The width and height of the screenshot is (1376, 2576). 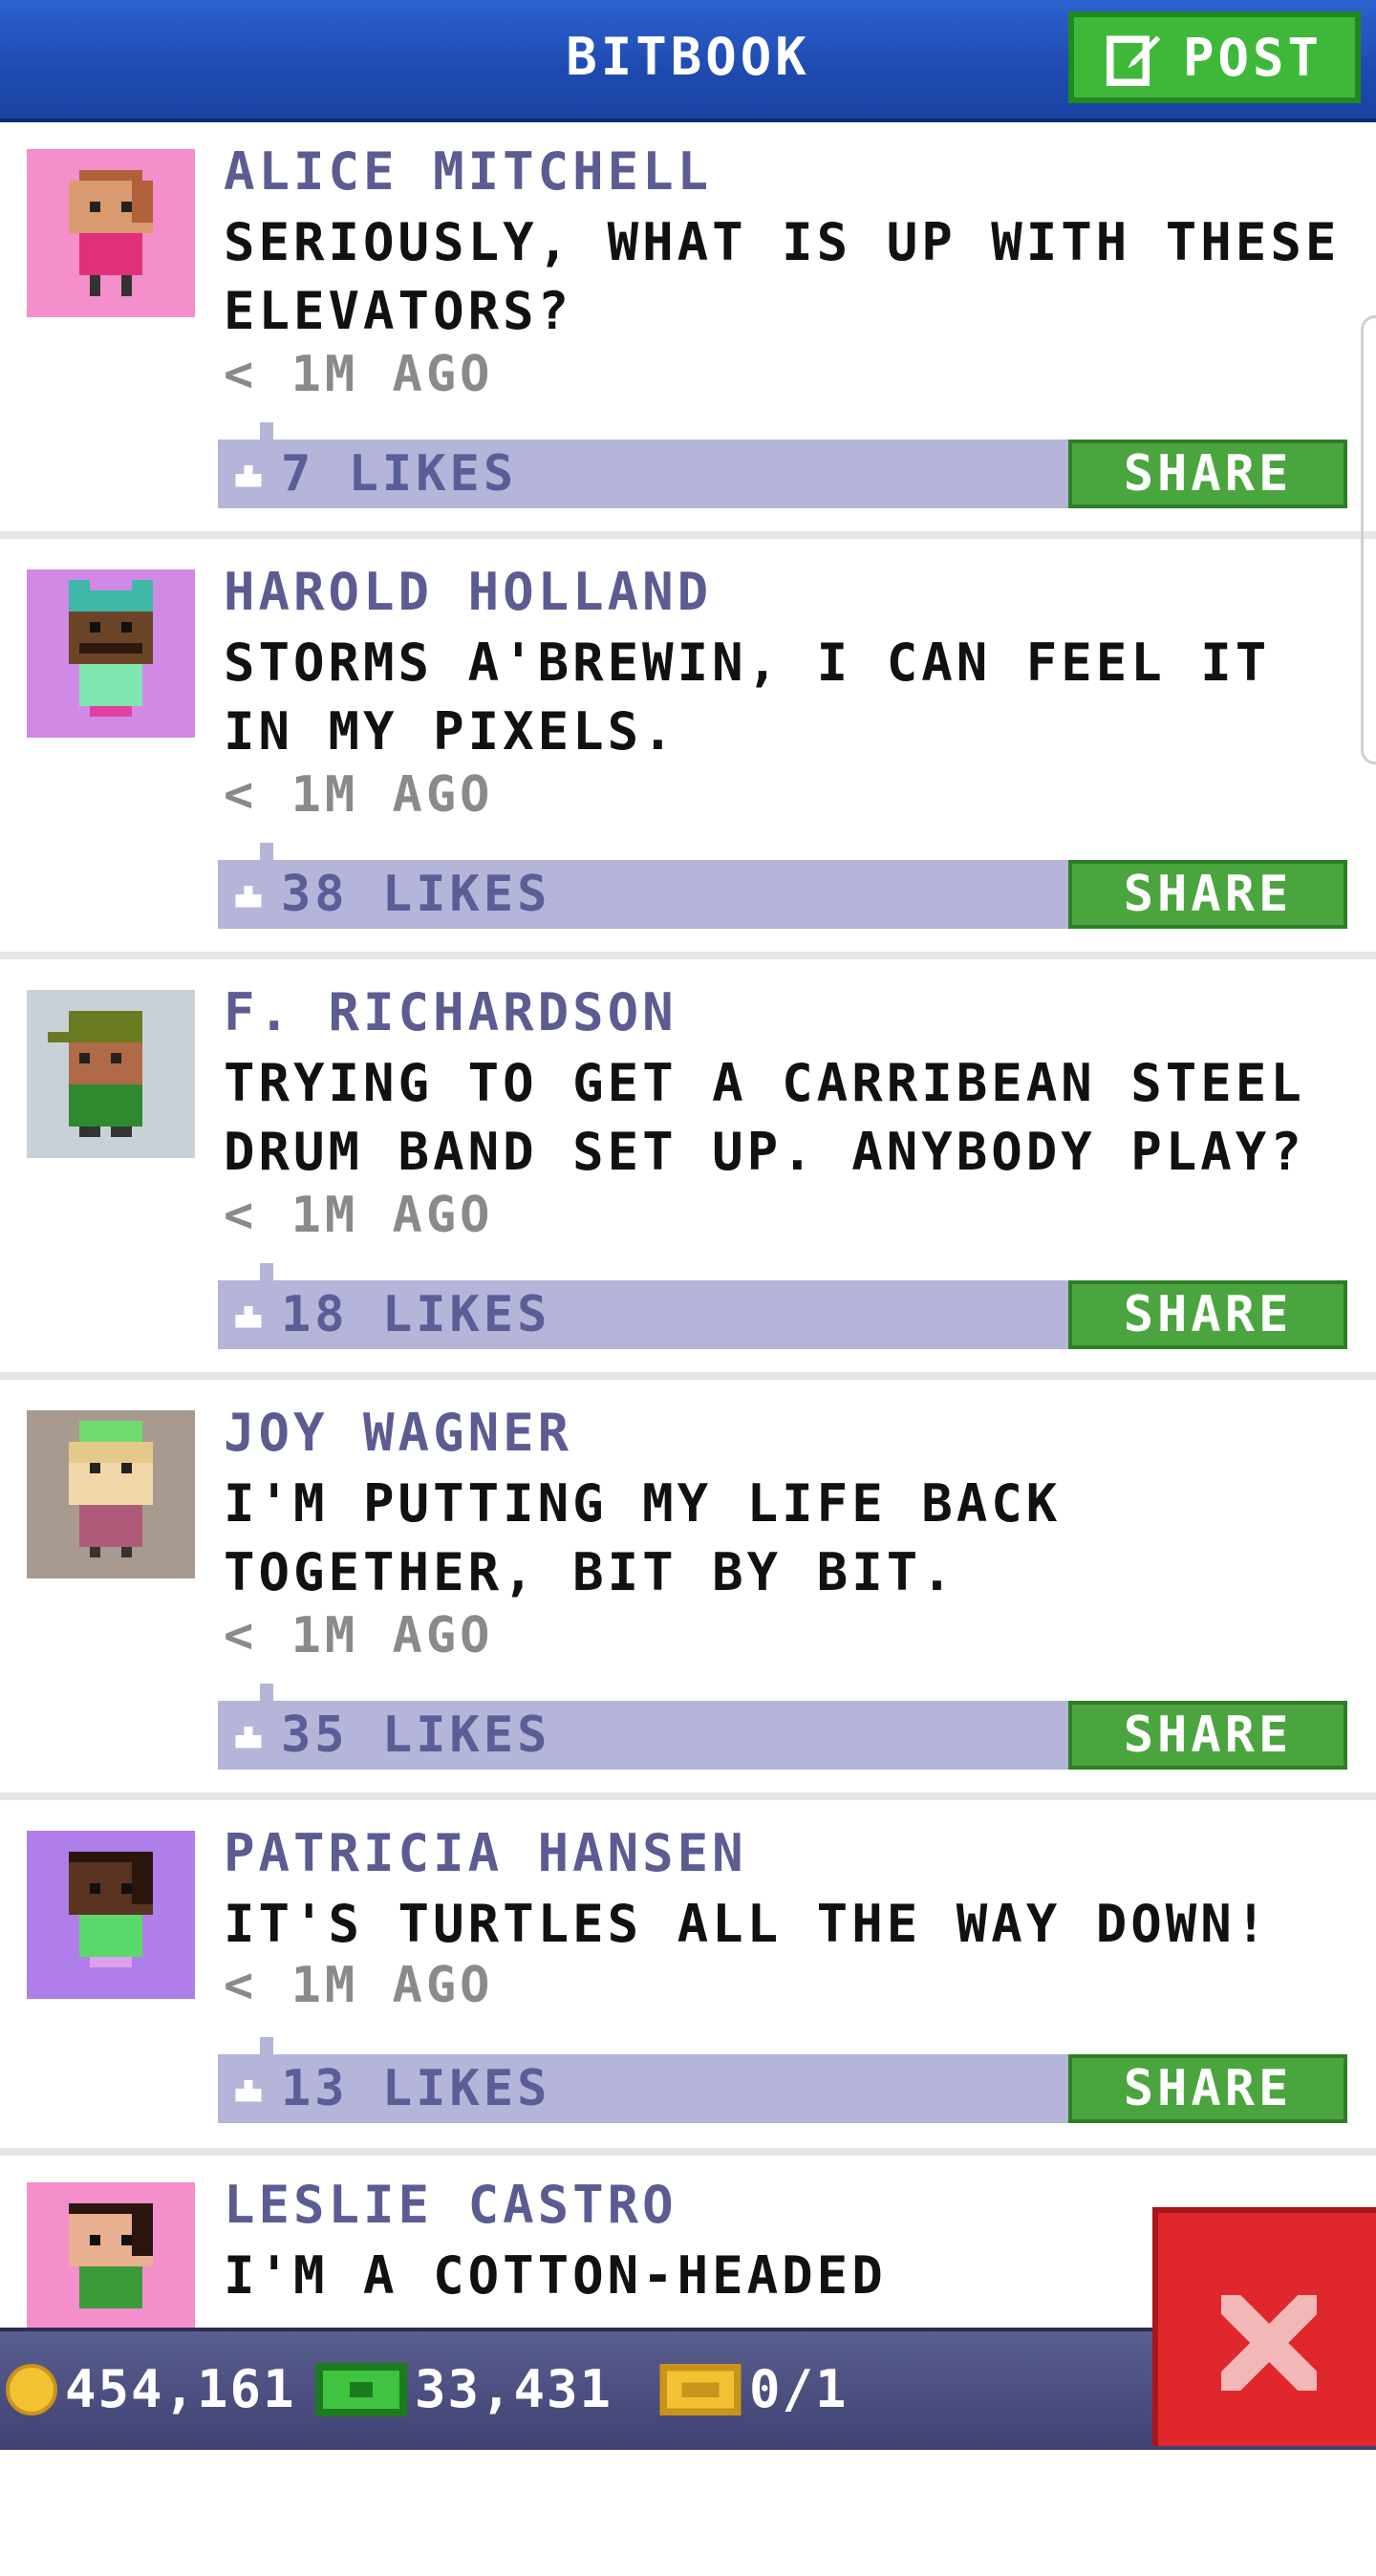 What do you see at coordinates (783, 2080) in the screenshot?
I see `like-bar: 13 LIKES SHARE` at bounding box center [783, 2080].